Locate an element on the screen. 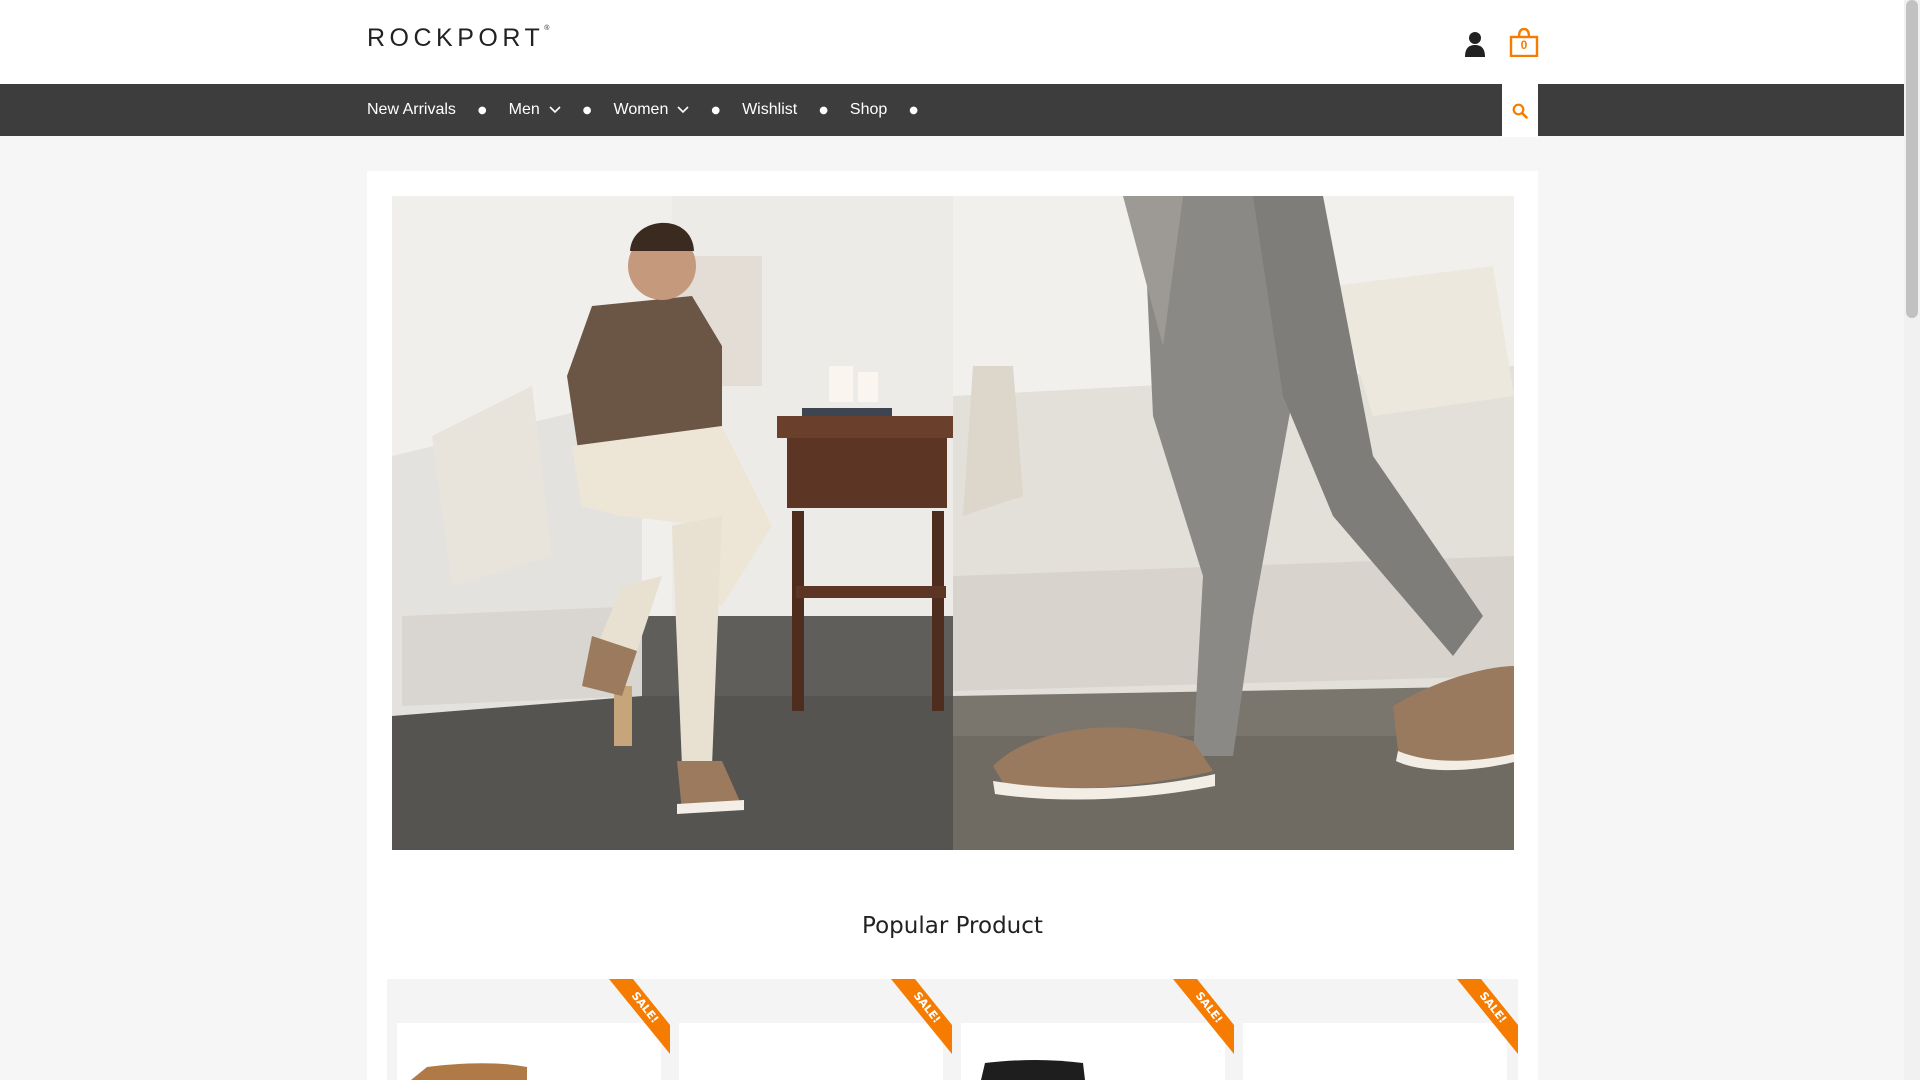  nav-item-new-arrivals: New Arrivals is located at coordinates (411, 110).